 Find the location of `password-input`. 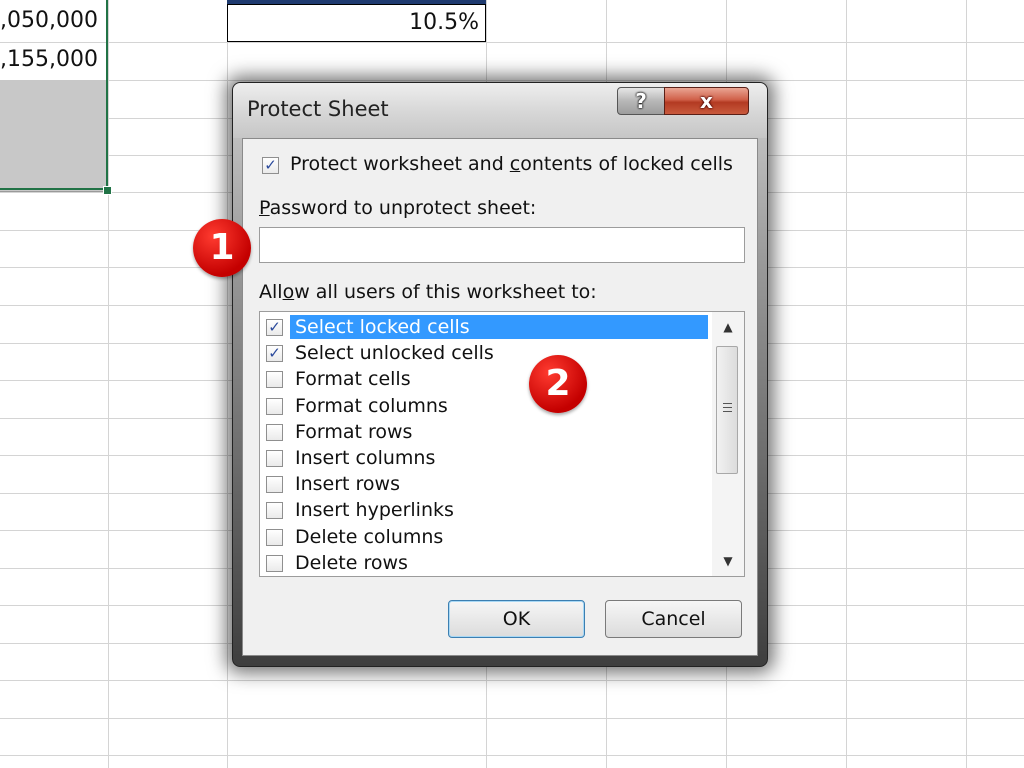

password-input is located at coordinates (502, 245).